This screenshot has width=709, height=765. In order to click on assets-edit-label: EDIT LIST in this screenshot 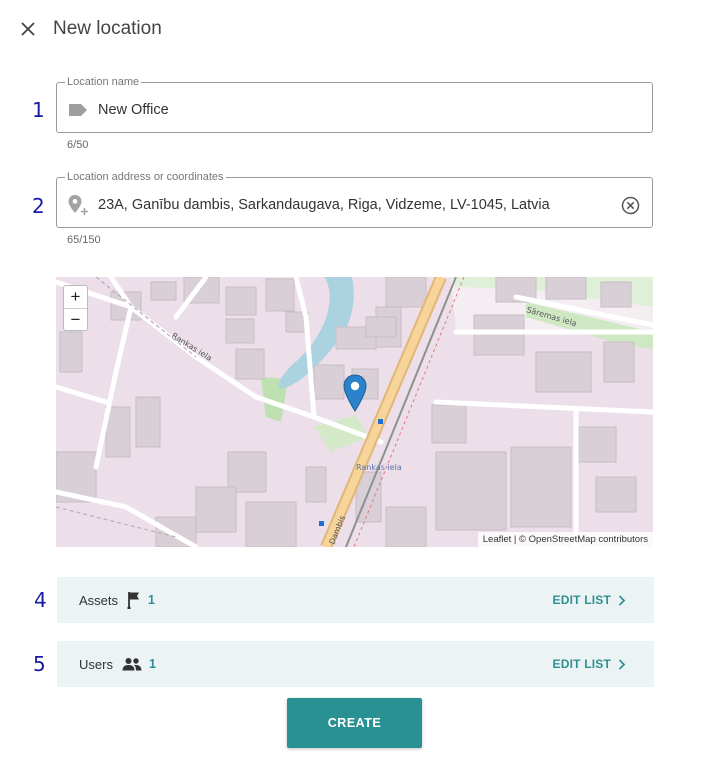, I will do `click(581, 600)`.